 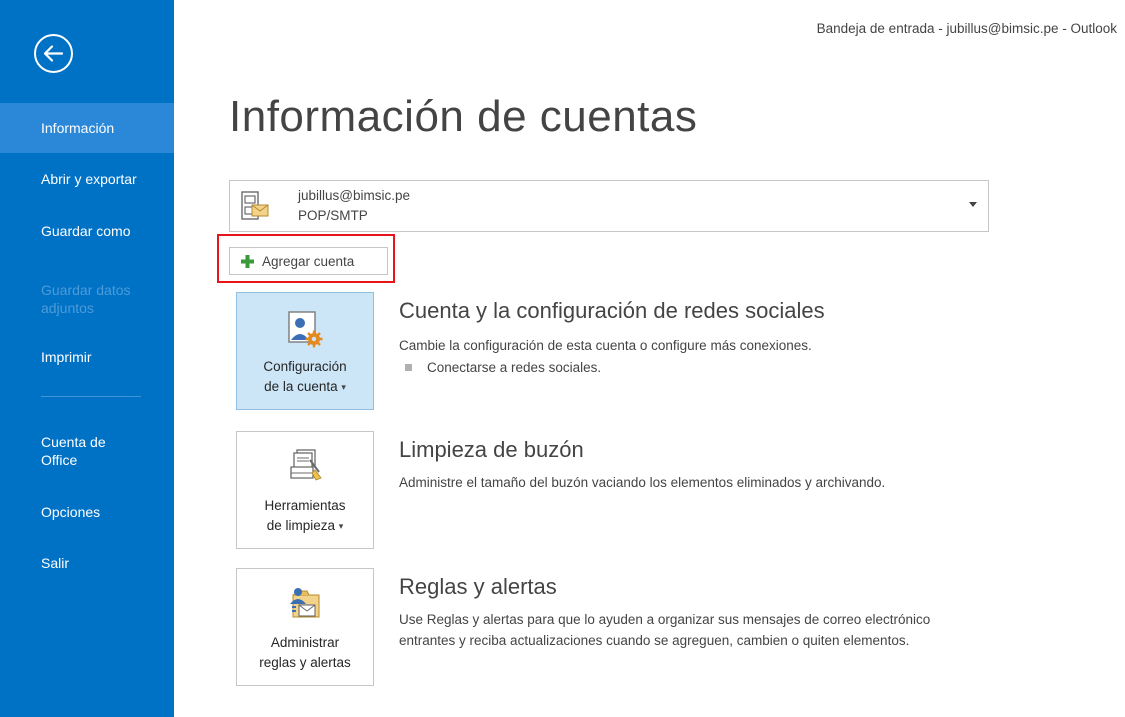 I want to click on nav-item-abrir-exportar: Abrir y exportar, so click(x=87, y=179).